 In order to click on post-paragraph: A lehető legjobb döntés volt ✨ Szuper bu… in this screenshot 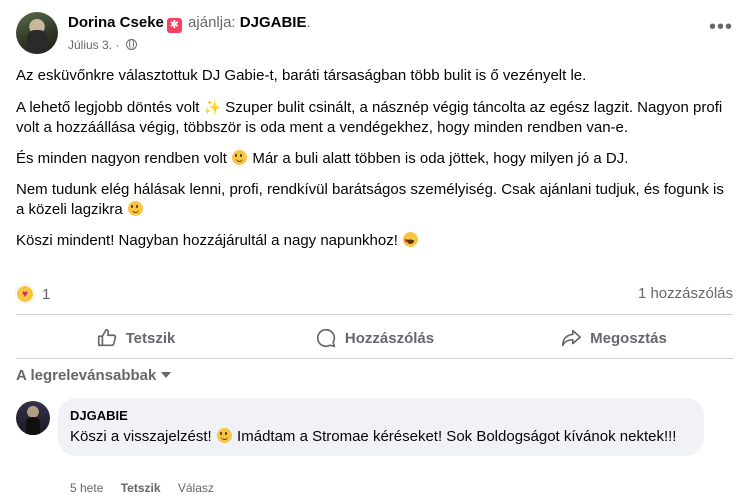, I will do `click(369, 117)`.